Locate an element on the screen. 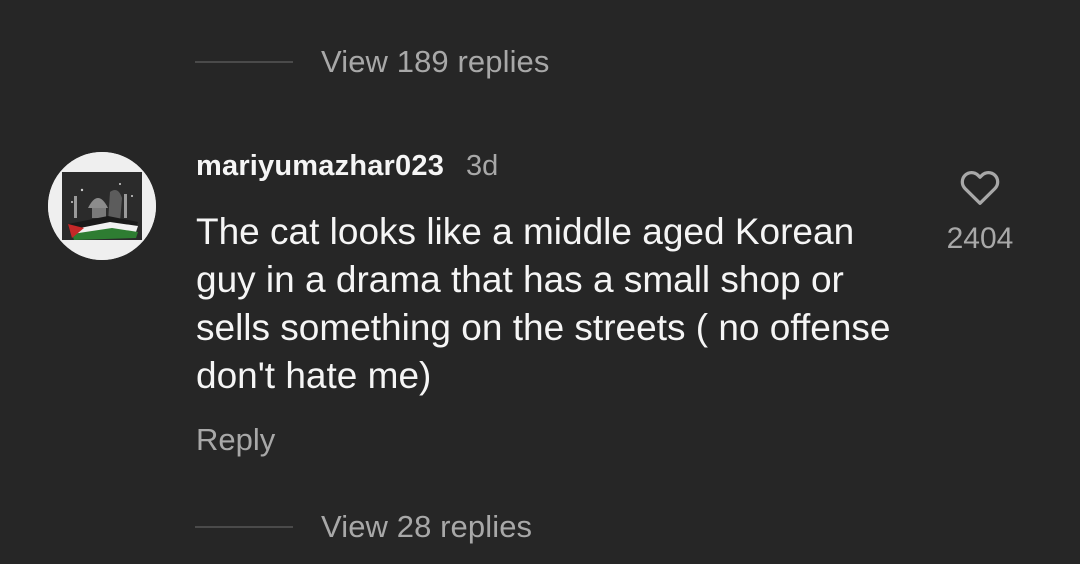 This screenshot has width=1080, height=564. username-link: mariyumazhar023 is located at coordinates (320, 166).